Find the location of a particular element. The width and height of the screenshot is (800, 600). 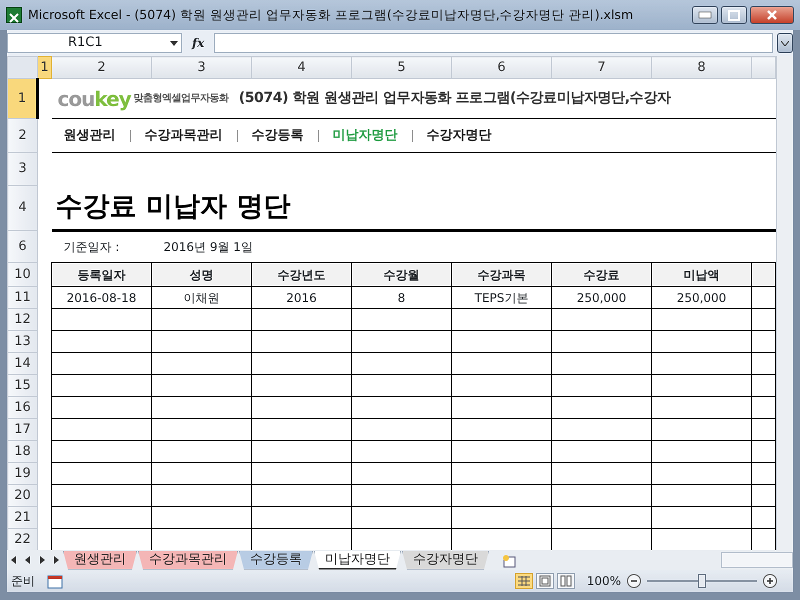

zoom-in-button is located at coordinates (770, 581).